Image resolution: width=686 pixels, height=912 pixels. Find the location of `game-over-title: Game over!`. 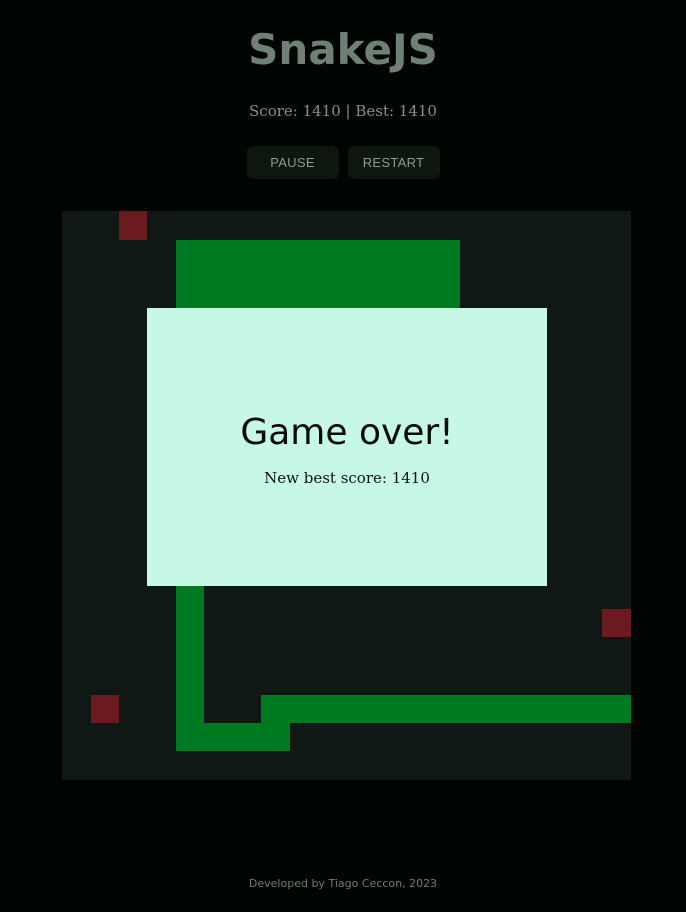

game-over-title: Game over! is located at coordinates (347, 432).